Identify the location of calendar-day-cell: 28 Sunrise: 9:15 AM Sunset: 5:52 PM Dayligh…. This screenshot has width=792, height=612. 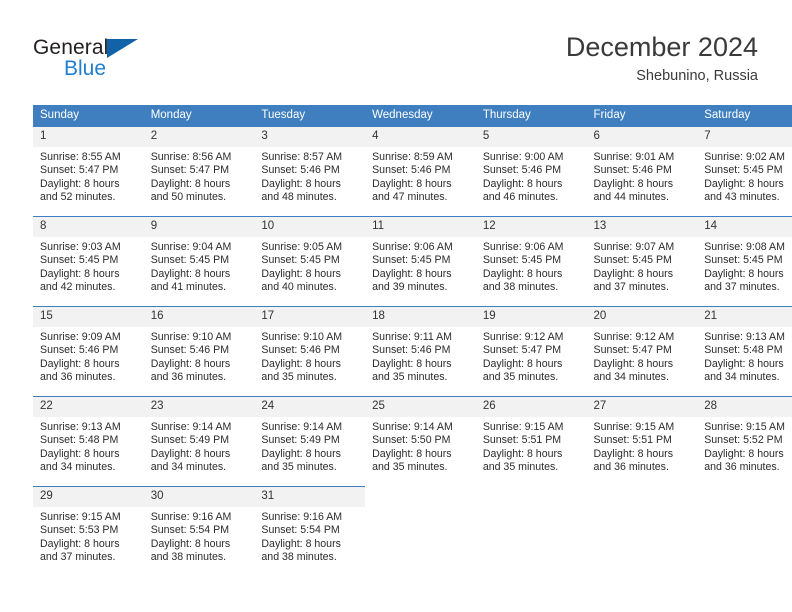
(744, 436).